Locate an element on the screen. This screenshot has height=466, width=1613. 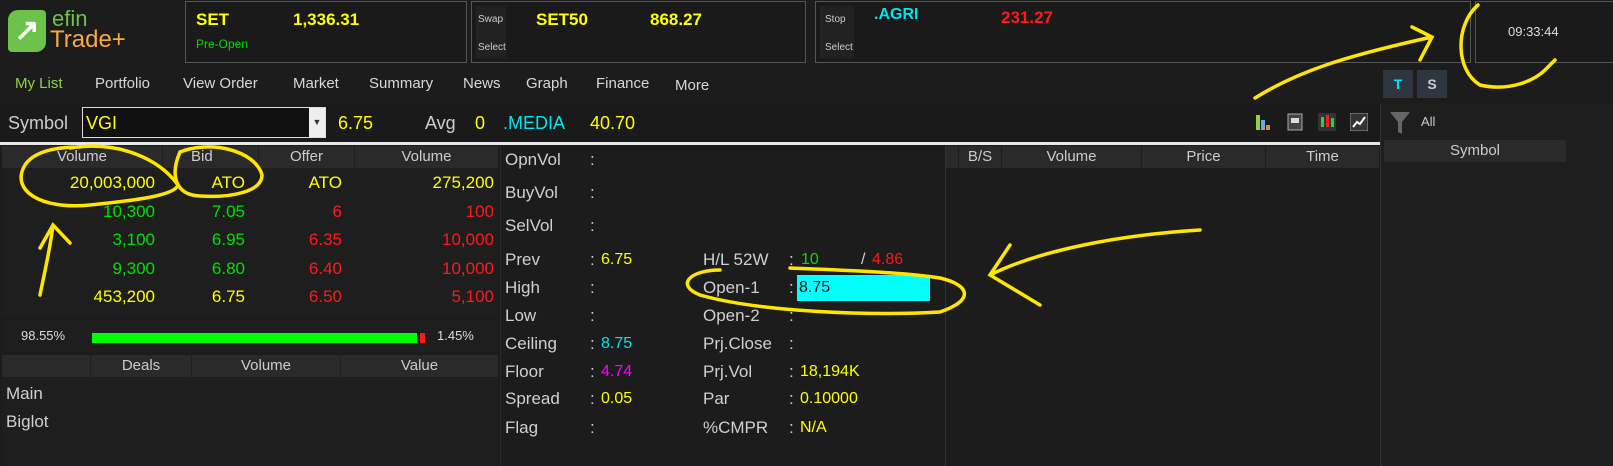
offer-price-cell: ATO is located at coordinates (325, 183).